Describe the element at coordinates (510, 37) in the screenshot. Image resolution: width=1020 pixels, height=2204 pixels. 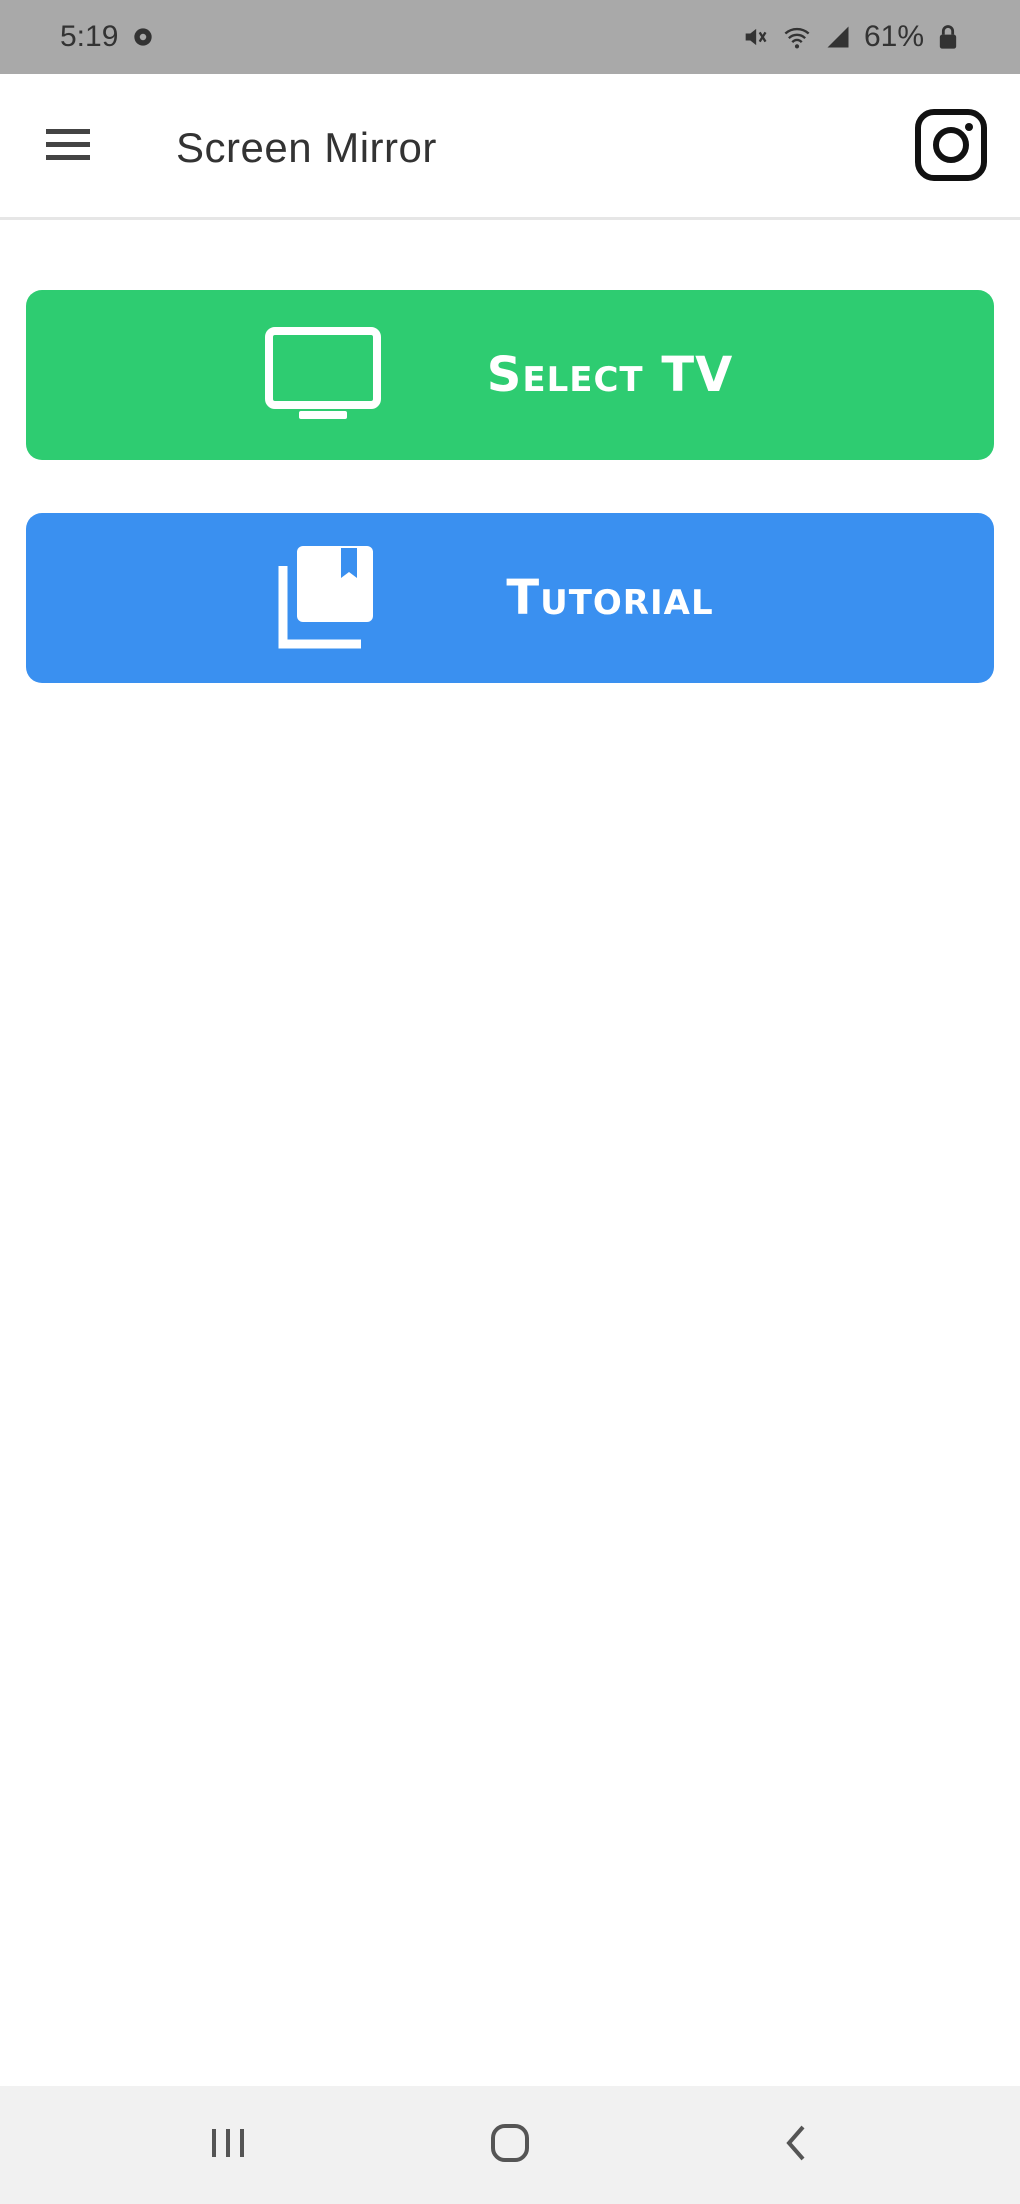
I see `status-bar: 5:19 61%` at that location.